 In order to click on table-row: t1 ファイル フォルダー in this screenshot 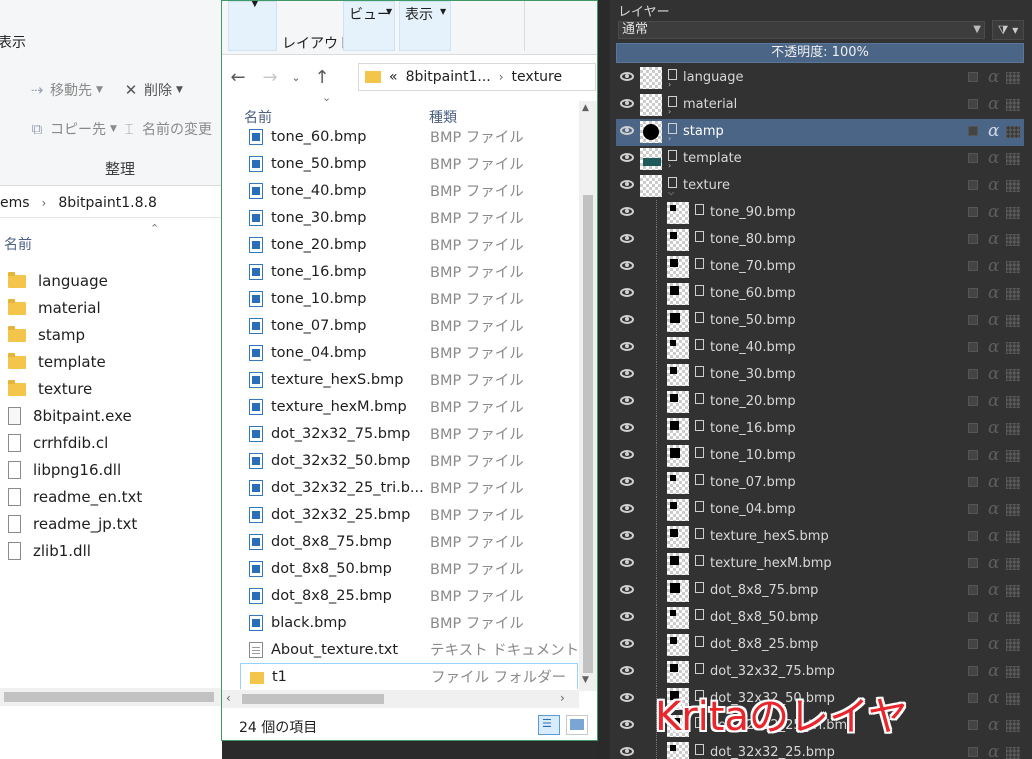, I will do `click(409, 676)`.